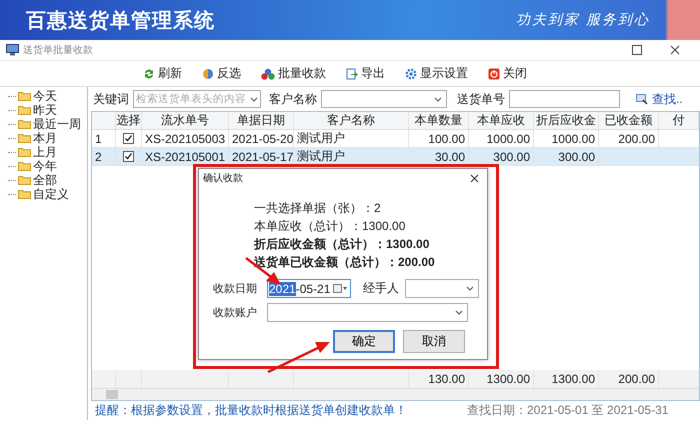 The width and height of the screenshot is (700, 439). What do you see at coordinates (251, 410) in the screenshot?
I see `reminder-text: 提醒：根据参数设置，批量收款时根据送货单创建收款单！` at bounding box center [251, 410].